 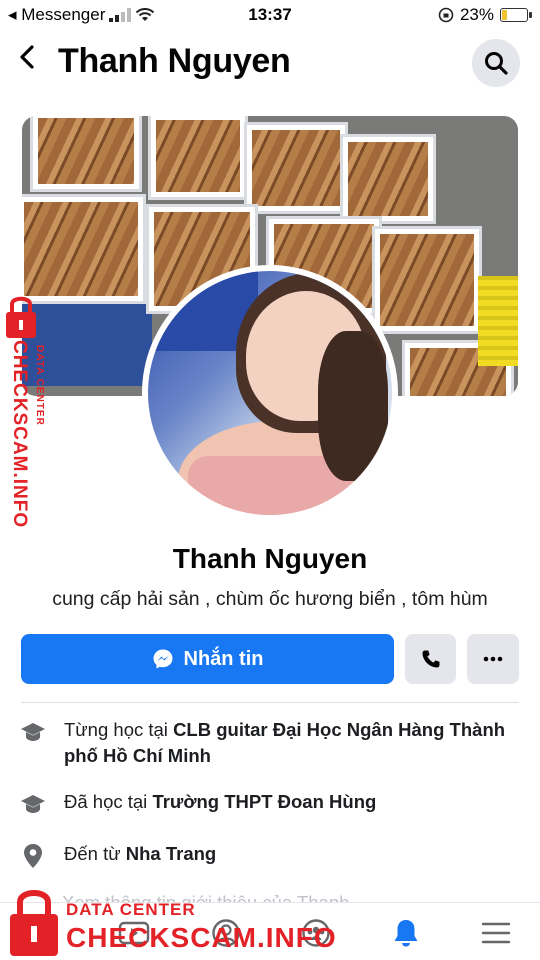 What do you see at coordinates (174, 61) in the screenshot?
I see `page-title: Thanh Nguyen` at bounding box center [174, 61].